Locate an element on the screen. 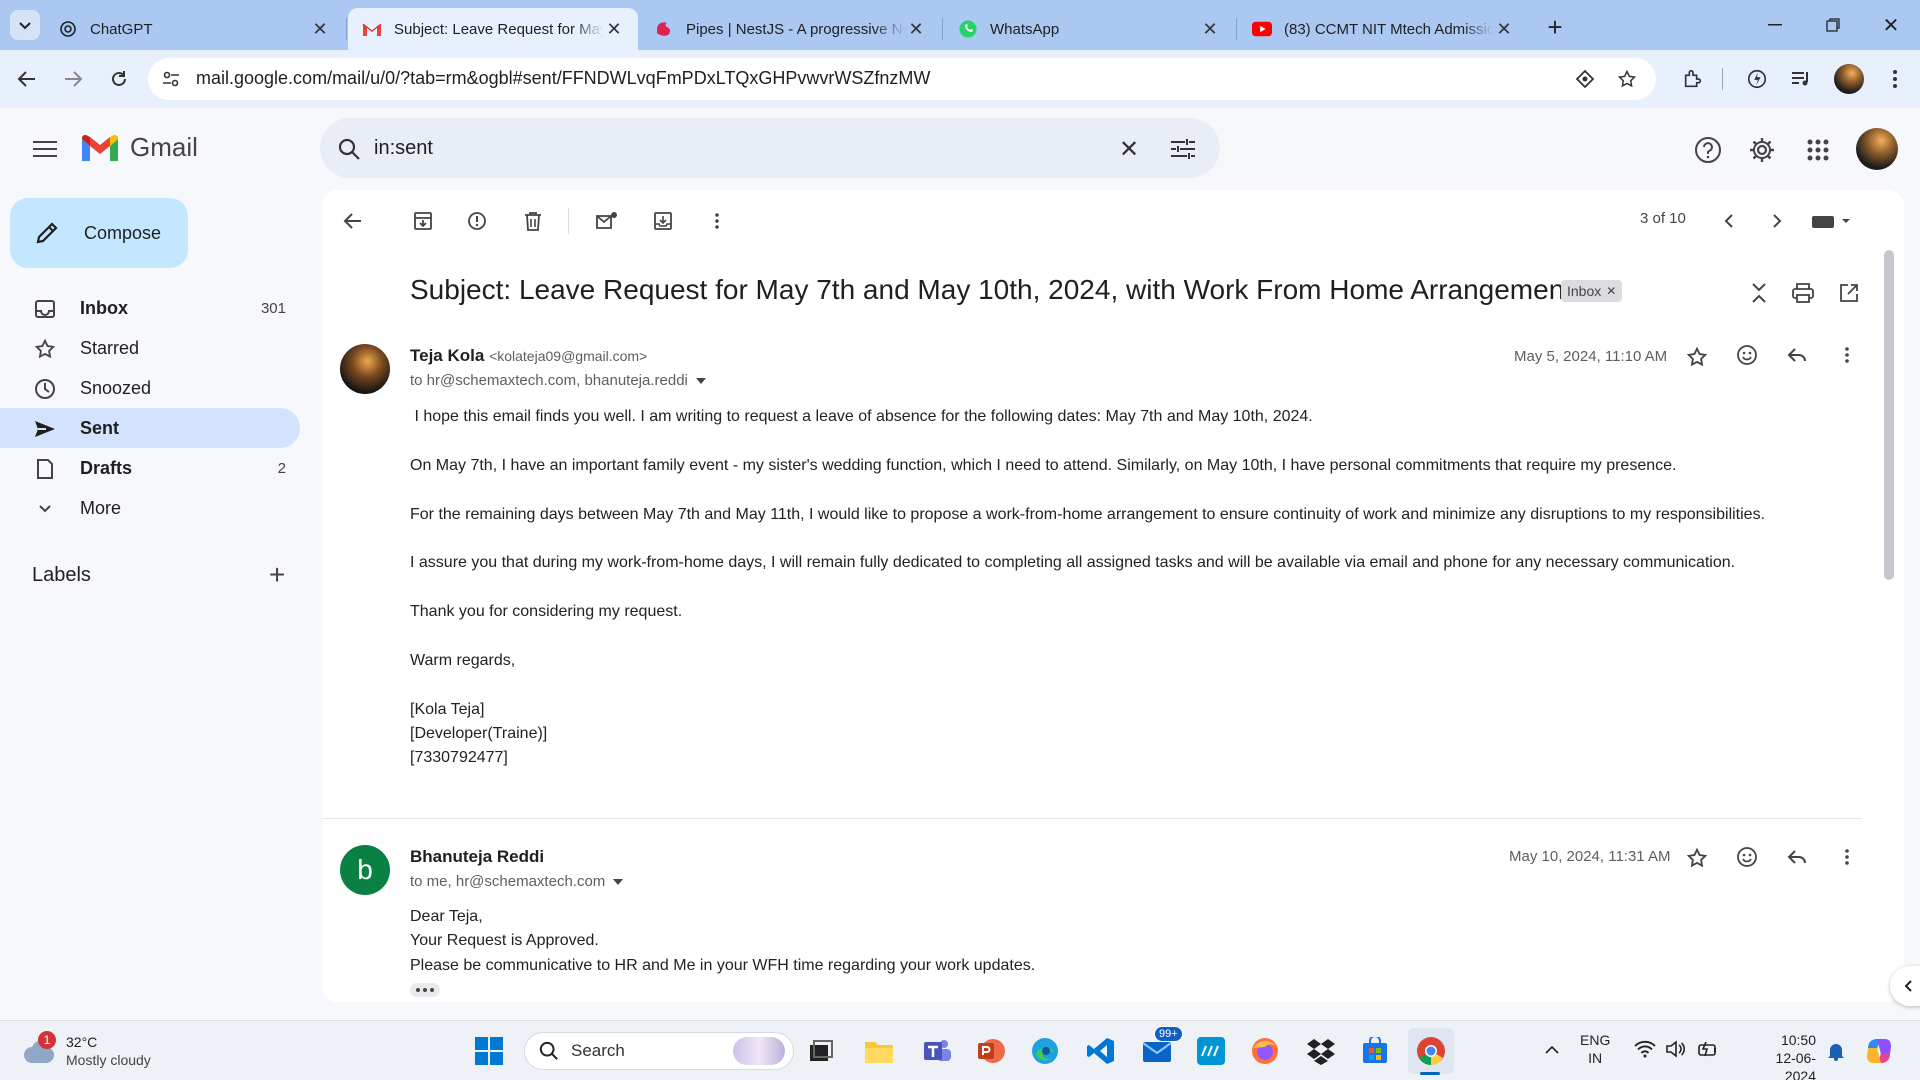 The height and width of the screenshot is (1080, 1920). help-button is located at coordinates (1708, 150).